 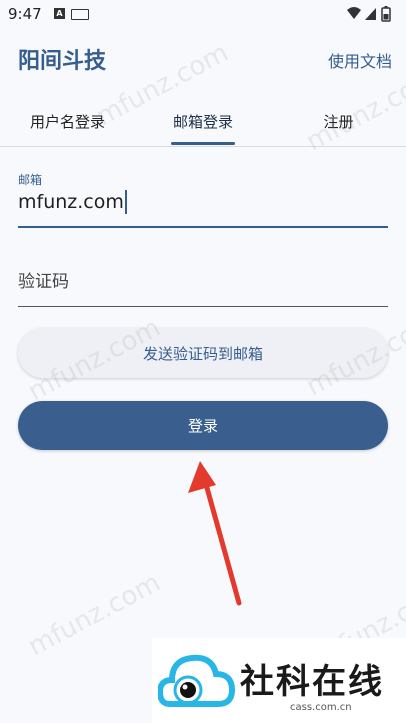 I want to click on site-logo: 社科在线 cass.com.cn, so click(x=279, y=680).